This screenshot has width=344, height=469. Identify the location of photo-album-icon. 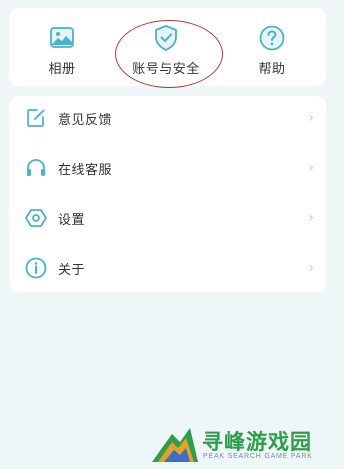
(62, 38).